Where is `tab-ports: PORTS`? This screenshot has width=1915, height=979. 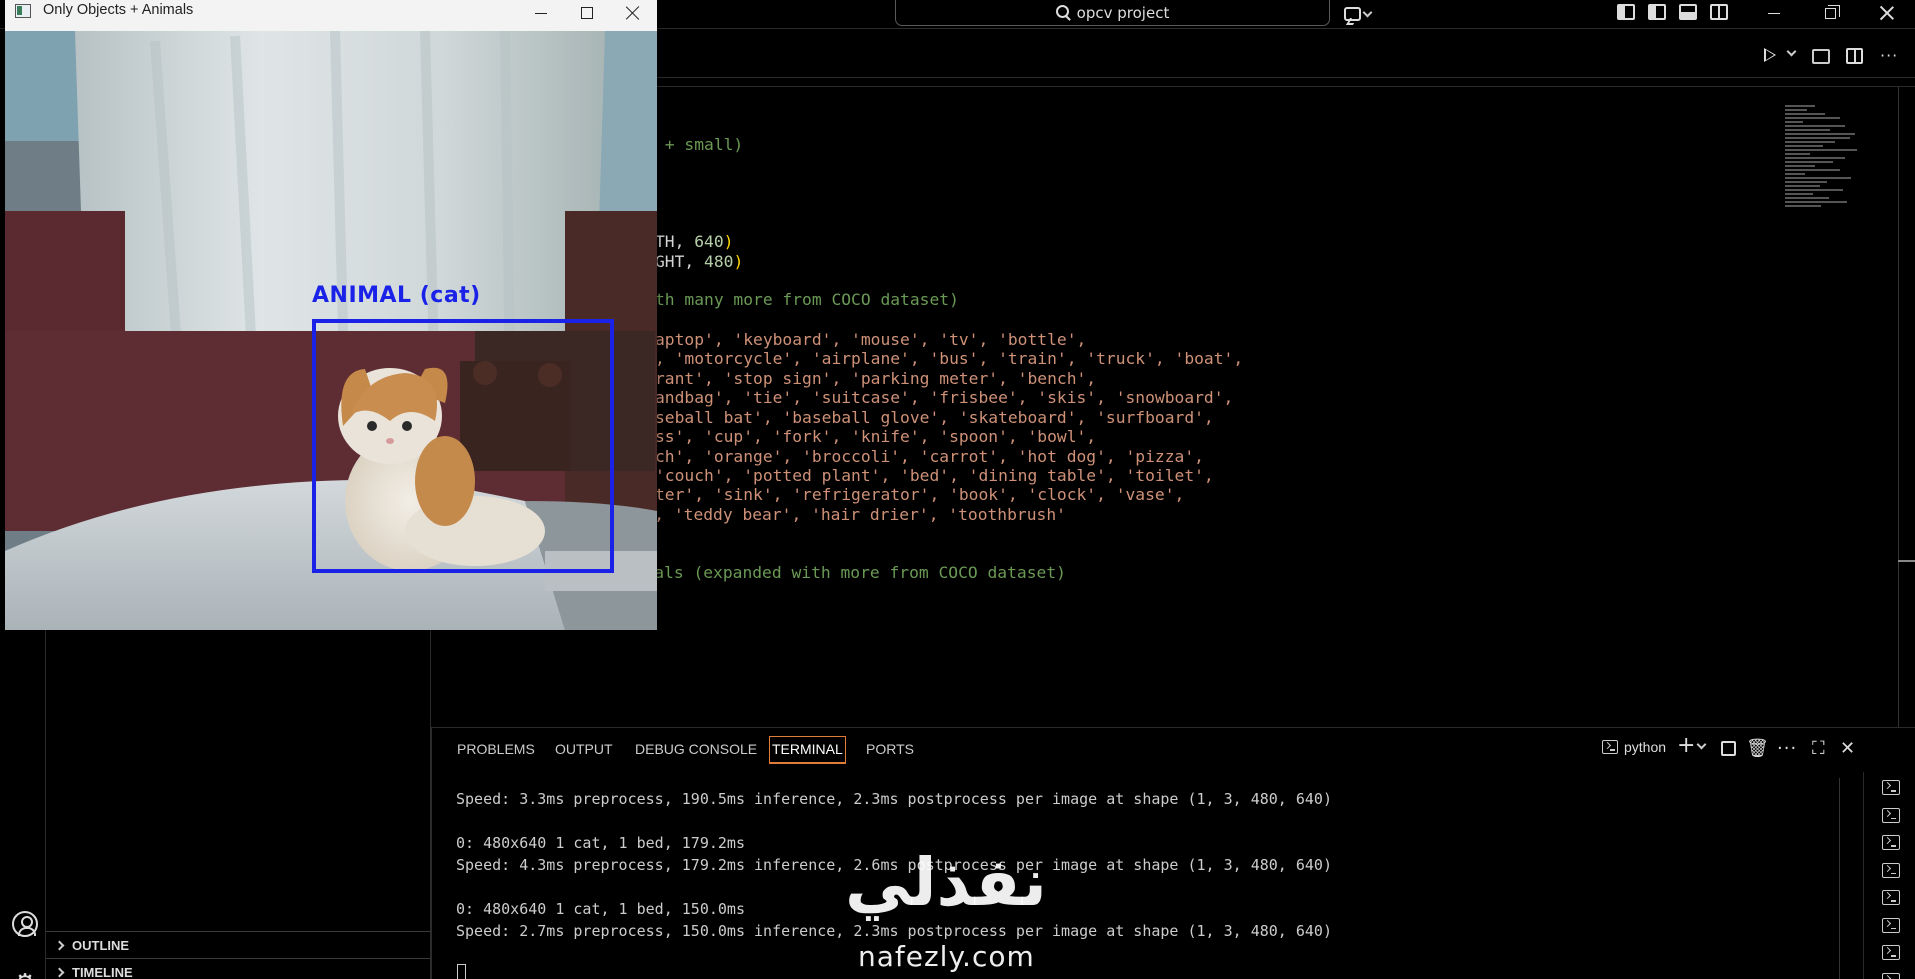 tab-ports: PORTS is located at coordinates (890, 749).